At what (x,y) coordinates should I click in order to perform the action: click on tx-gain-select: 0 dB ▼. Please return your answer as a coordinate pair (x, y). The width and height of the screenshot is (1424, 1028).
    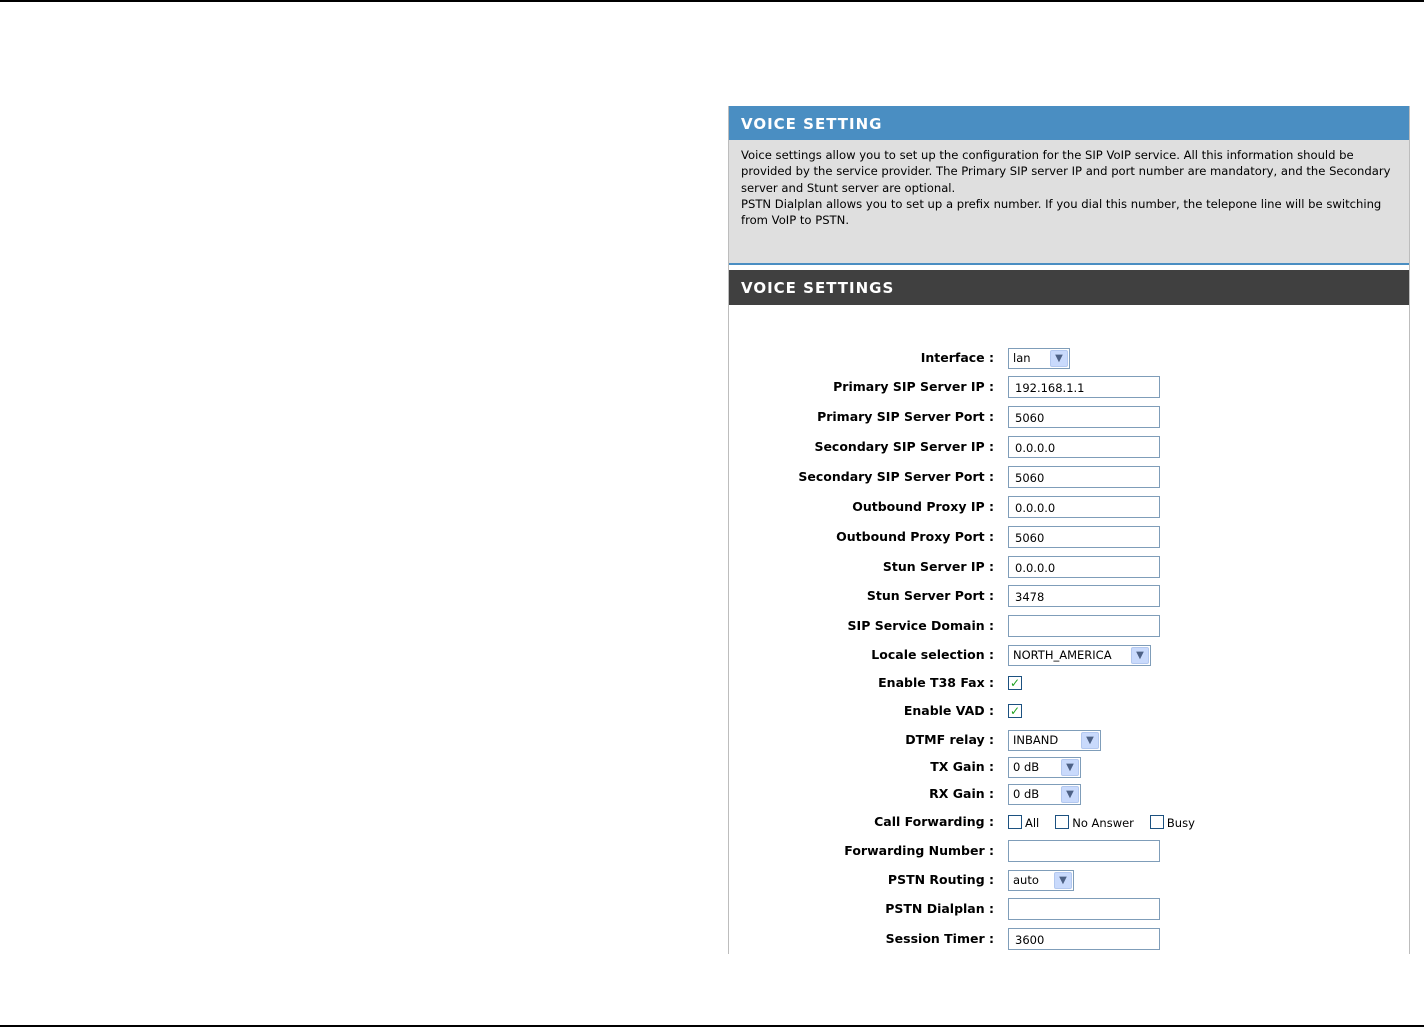
    Looking at the image, I should click on (1044, 767).